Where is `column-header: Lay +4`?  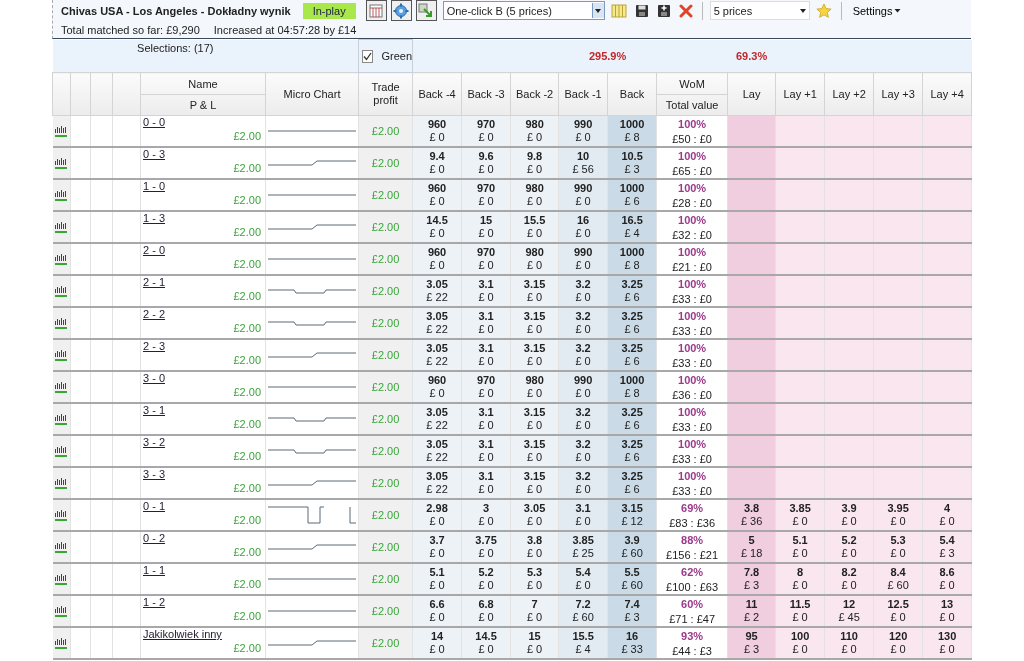
column-header: Lay +4 is located at coordinates (947, 94).